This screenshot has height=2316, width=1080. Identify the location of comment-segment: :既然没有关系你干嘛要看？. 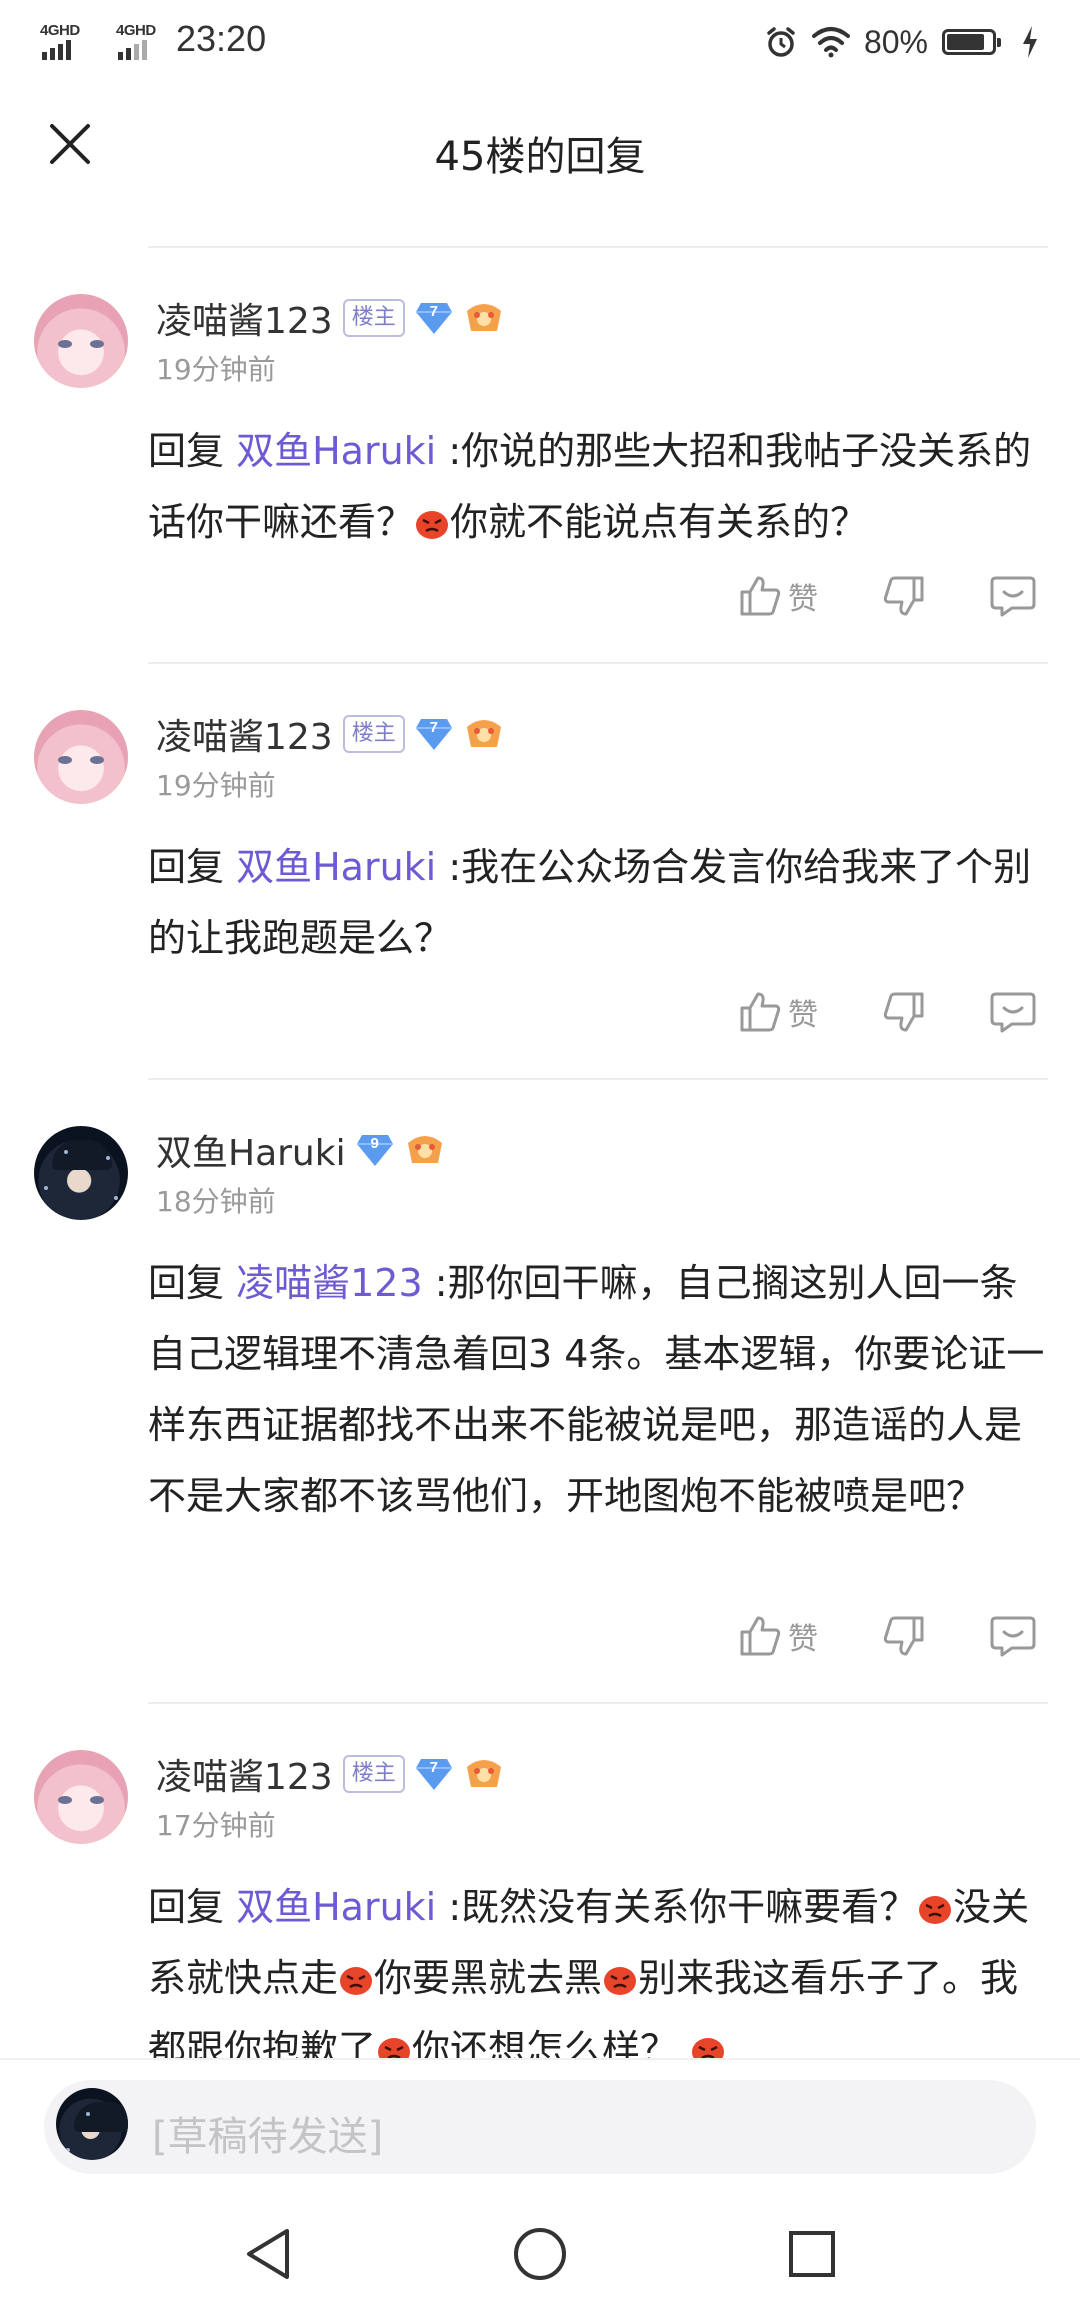
(683, 1907).